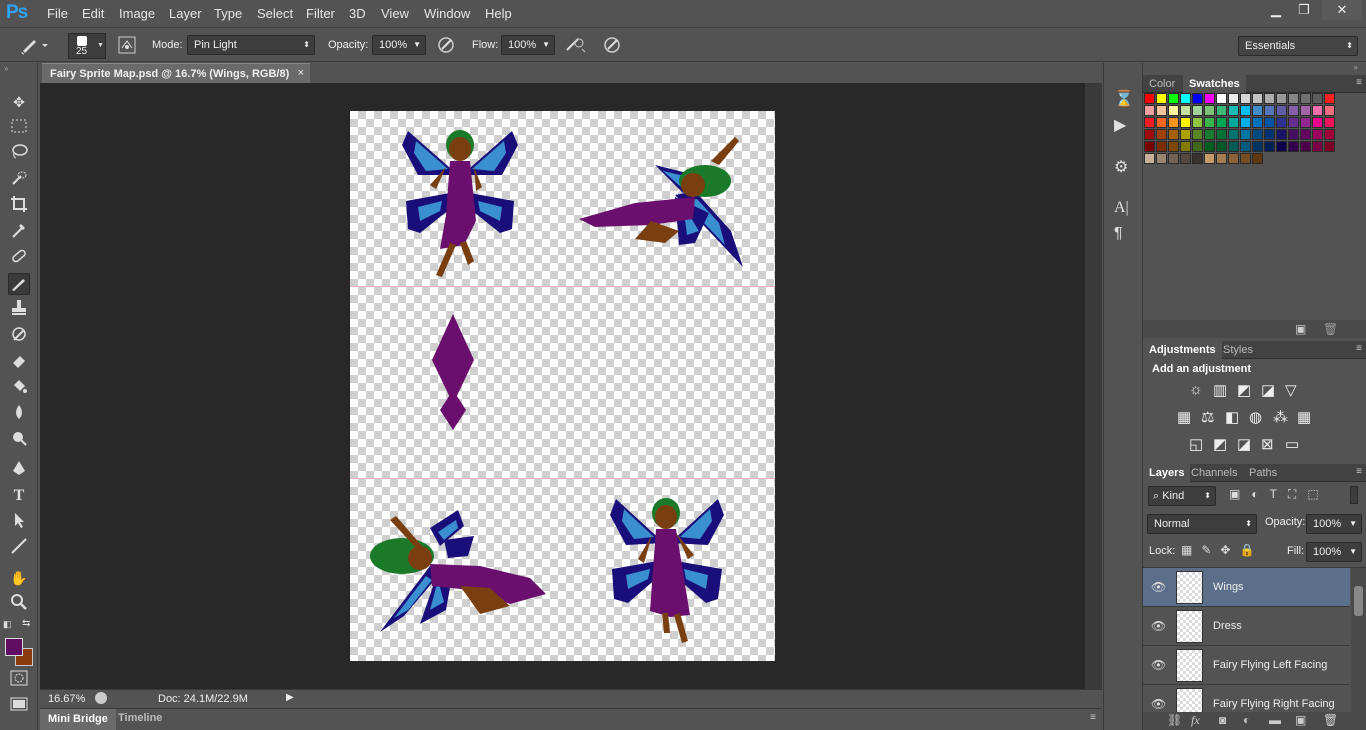 The width and height of the screenshot is (1366, 730). Describe the element at coordinates (7, 624) in the screenshot. I see `default-colors-icon: ◧` at that location.